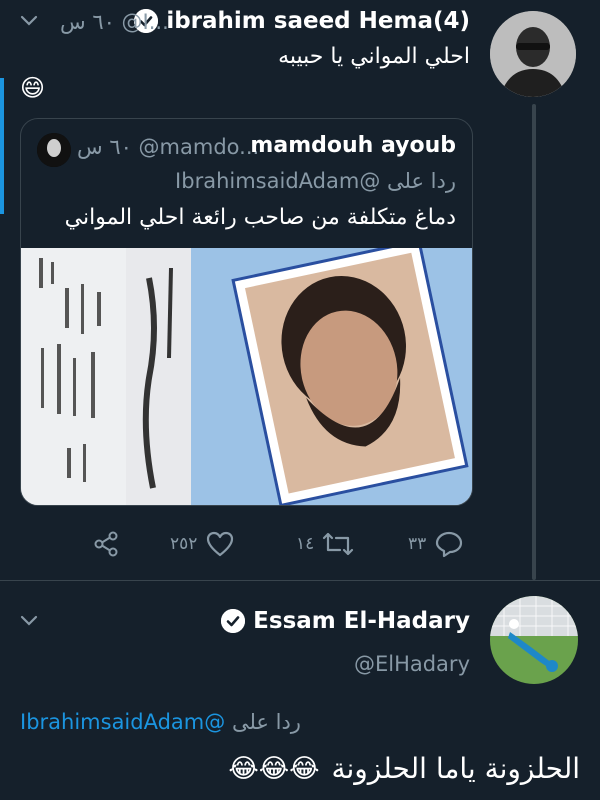 This screenshot has height=800, width=600. I want to click on verified-icon, so click(233, 621).